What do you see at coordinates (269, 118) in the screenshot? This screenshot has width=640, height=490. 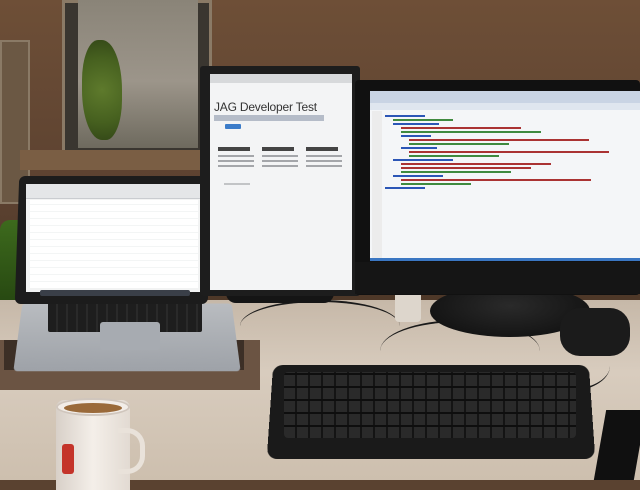 I see `page-subtitle-blur` at bounding box center [269, 118].